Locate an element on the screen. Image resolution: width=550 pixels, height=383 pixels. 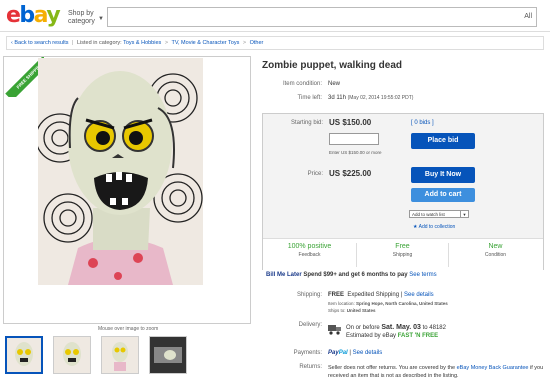
stat-shipping: Free Shipping is located at coordinates (402, 255).